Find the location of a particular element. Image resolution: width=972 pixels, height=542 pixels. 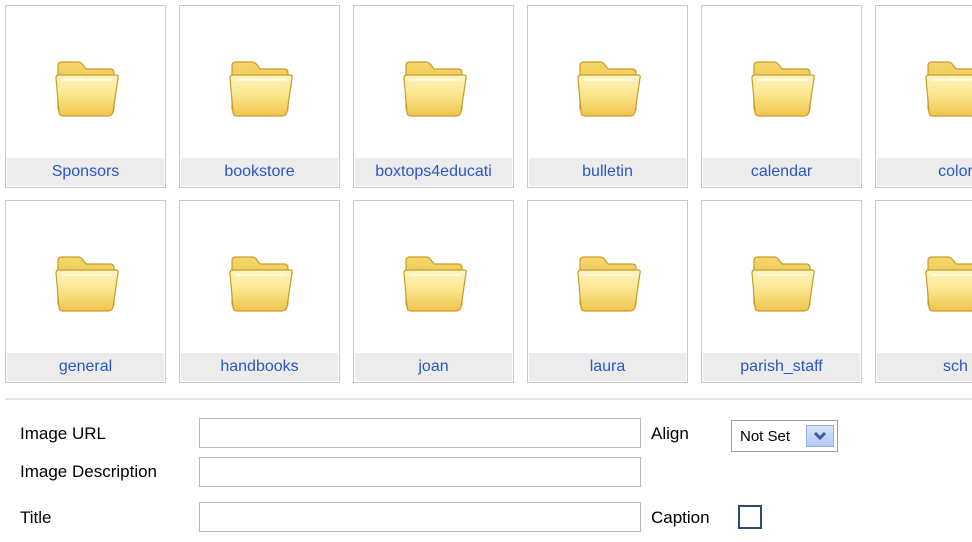

folder-tile-general: general is located at coordinates (85, 291).